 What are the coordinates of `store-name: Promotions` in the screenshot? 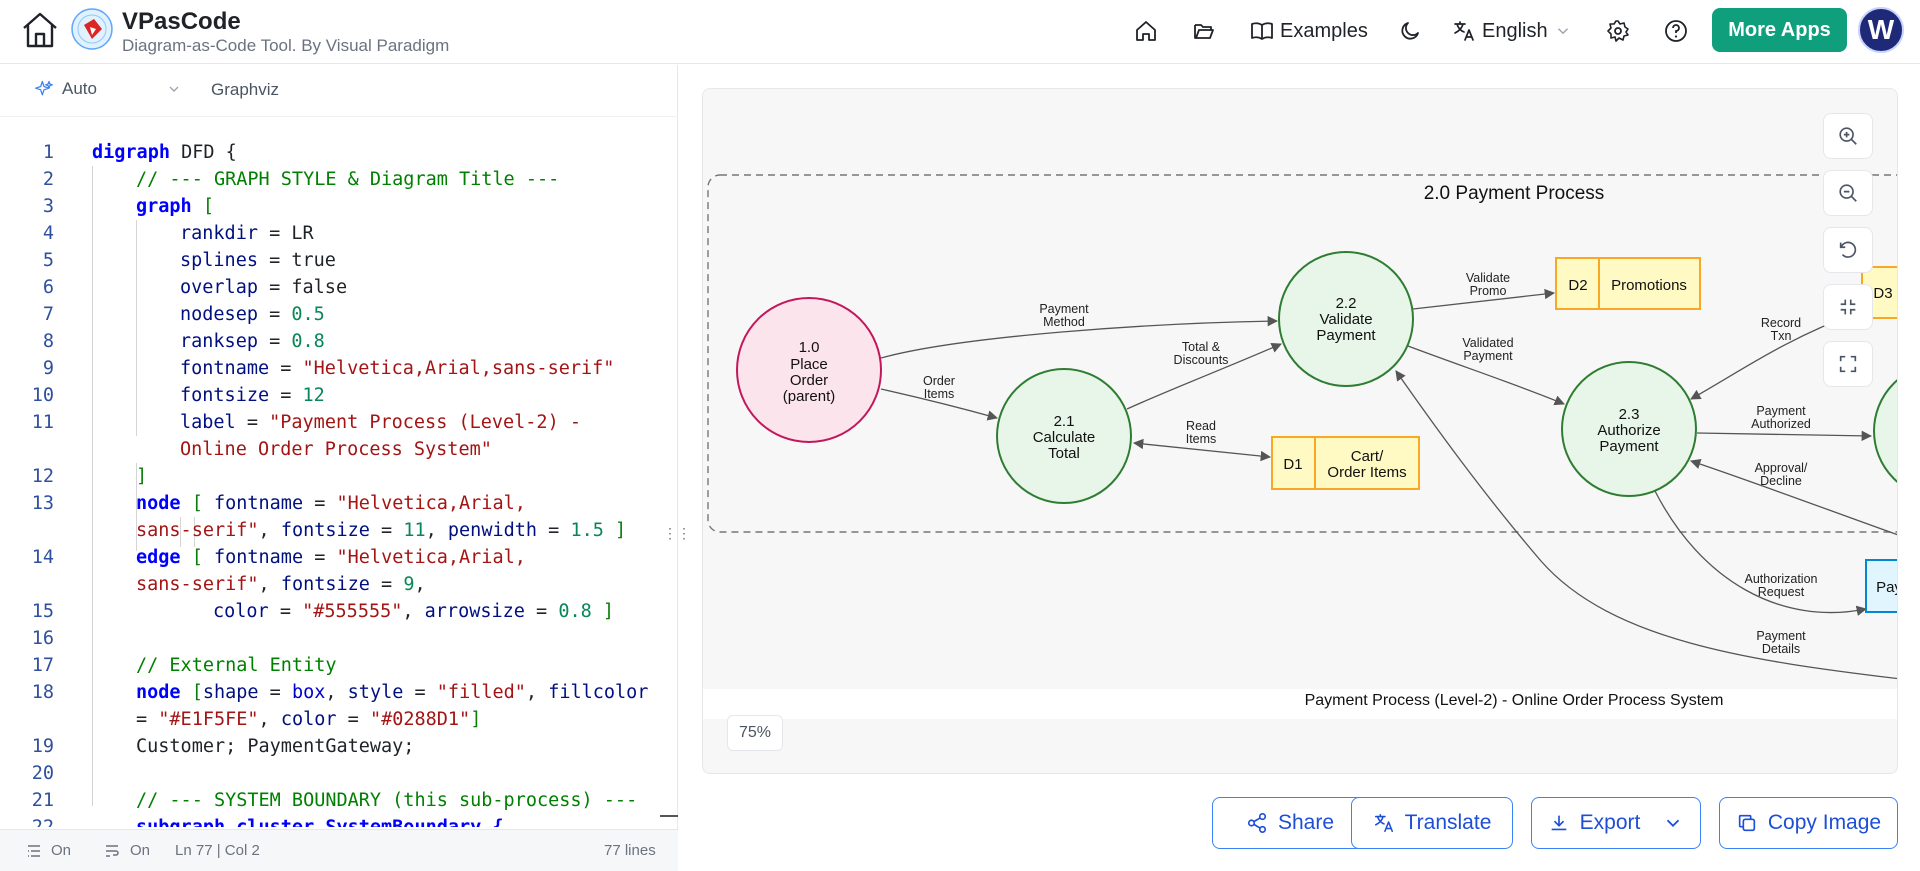 It's located at (1649, 285).